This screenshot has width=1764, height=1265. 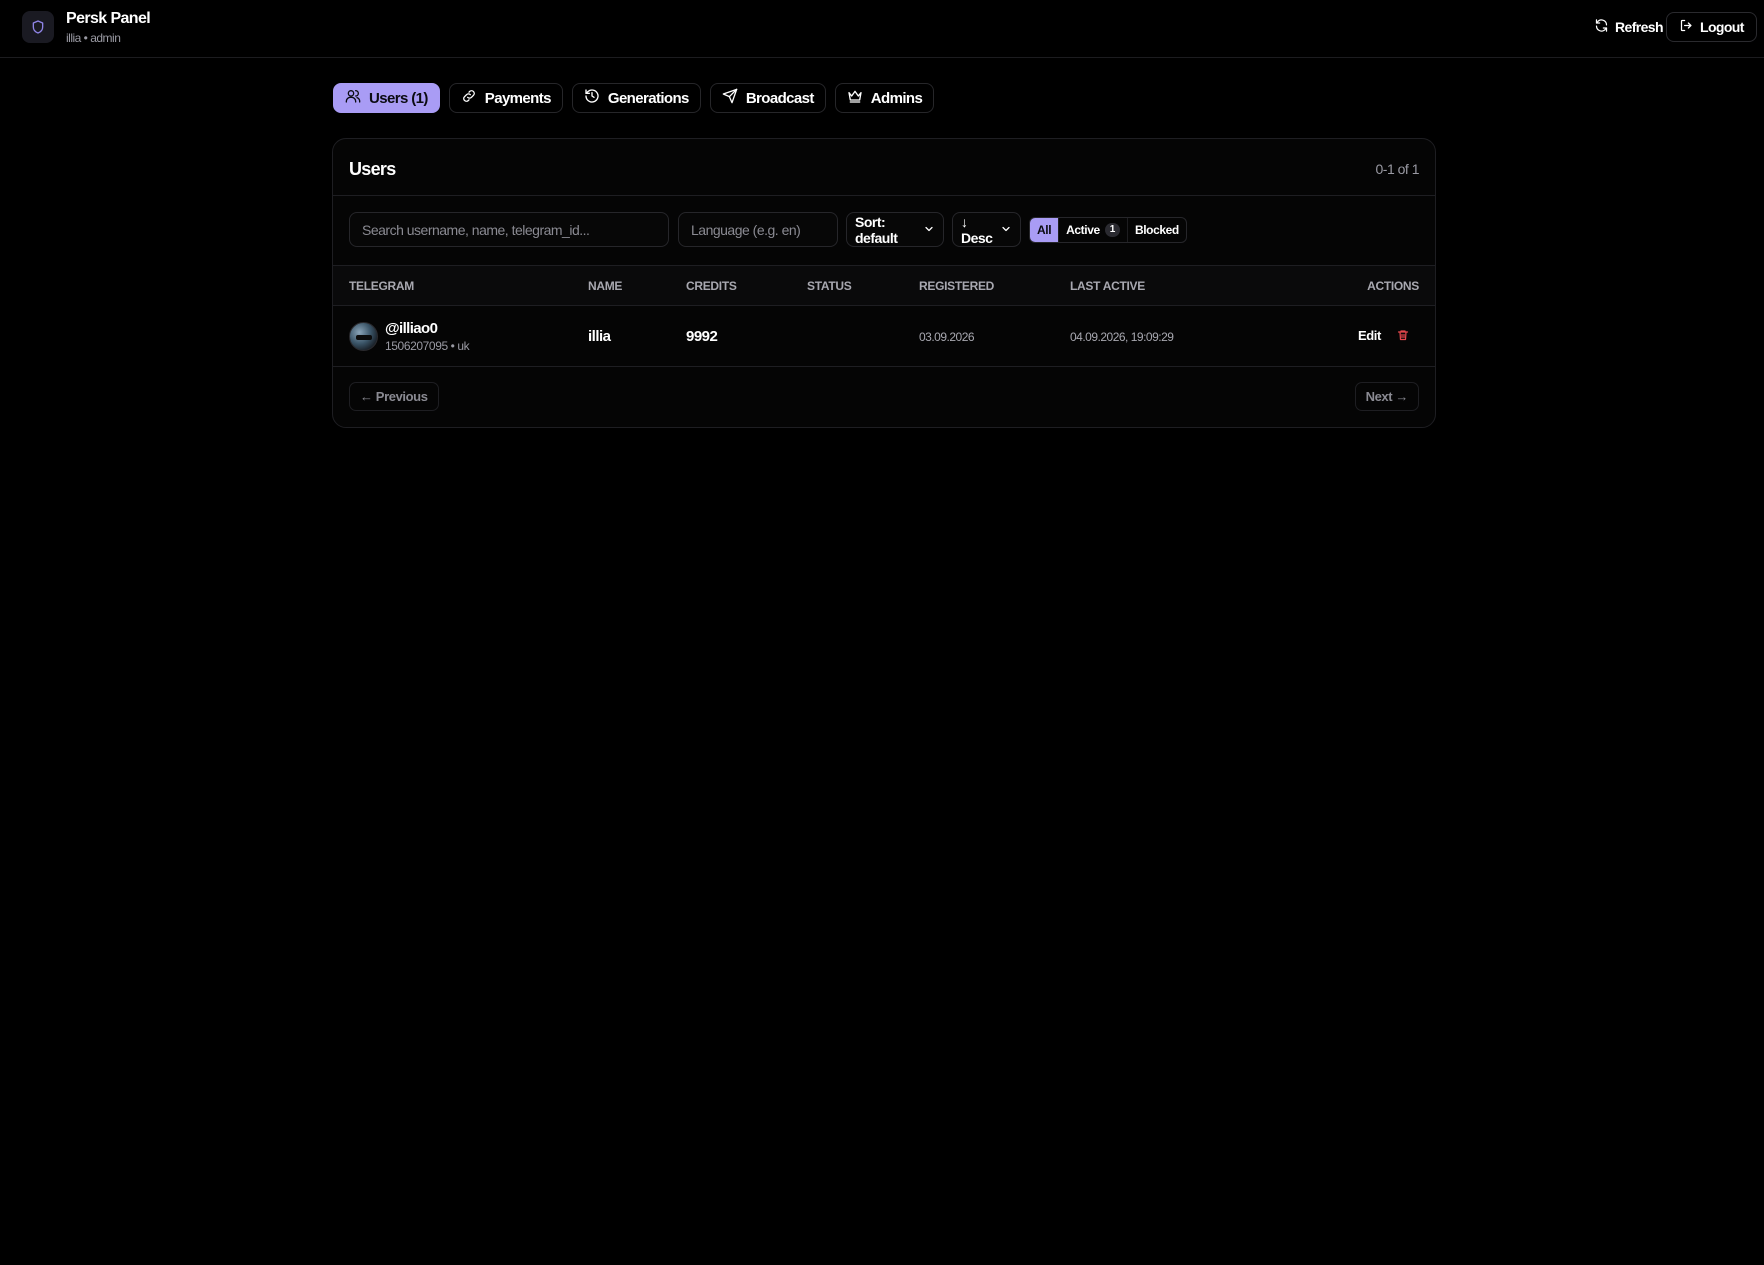 I want to click on filter-blocked: Blocked, so click(x=1157, y=230).